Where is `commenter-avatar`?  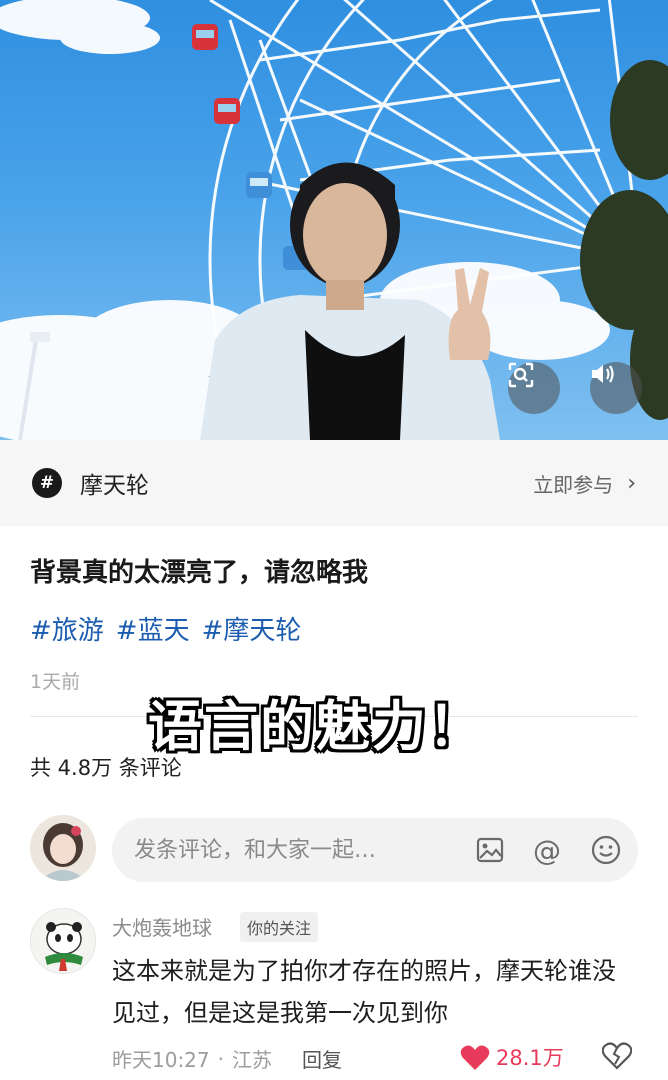 commenter-avatar is located at coordinates (63, 941).